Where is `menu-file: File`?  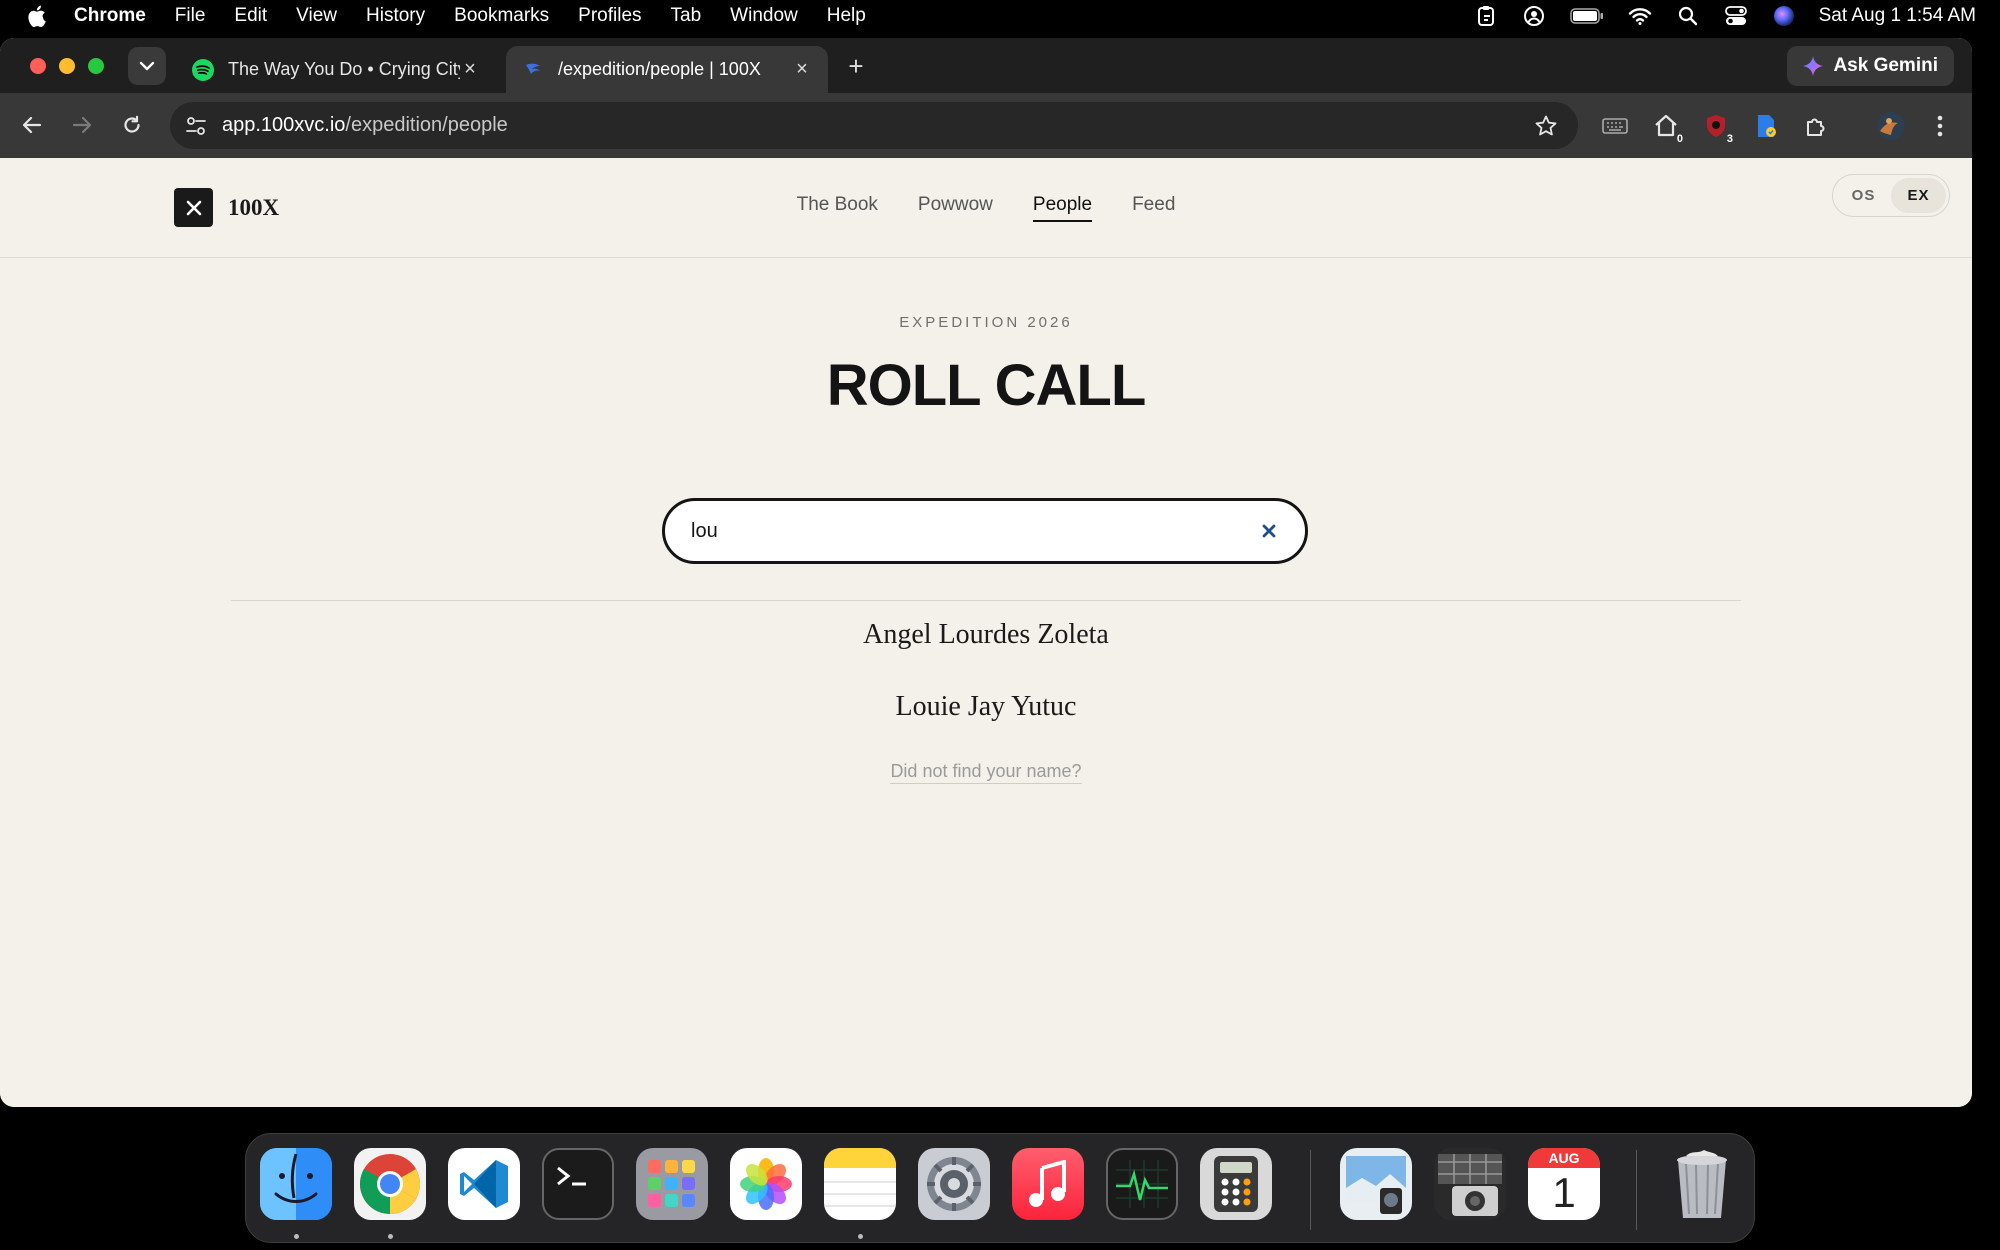 menu-file: File is located at coordinates (190, 16).